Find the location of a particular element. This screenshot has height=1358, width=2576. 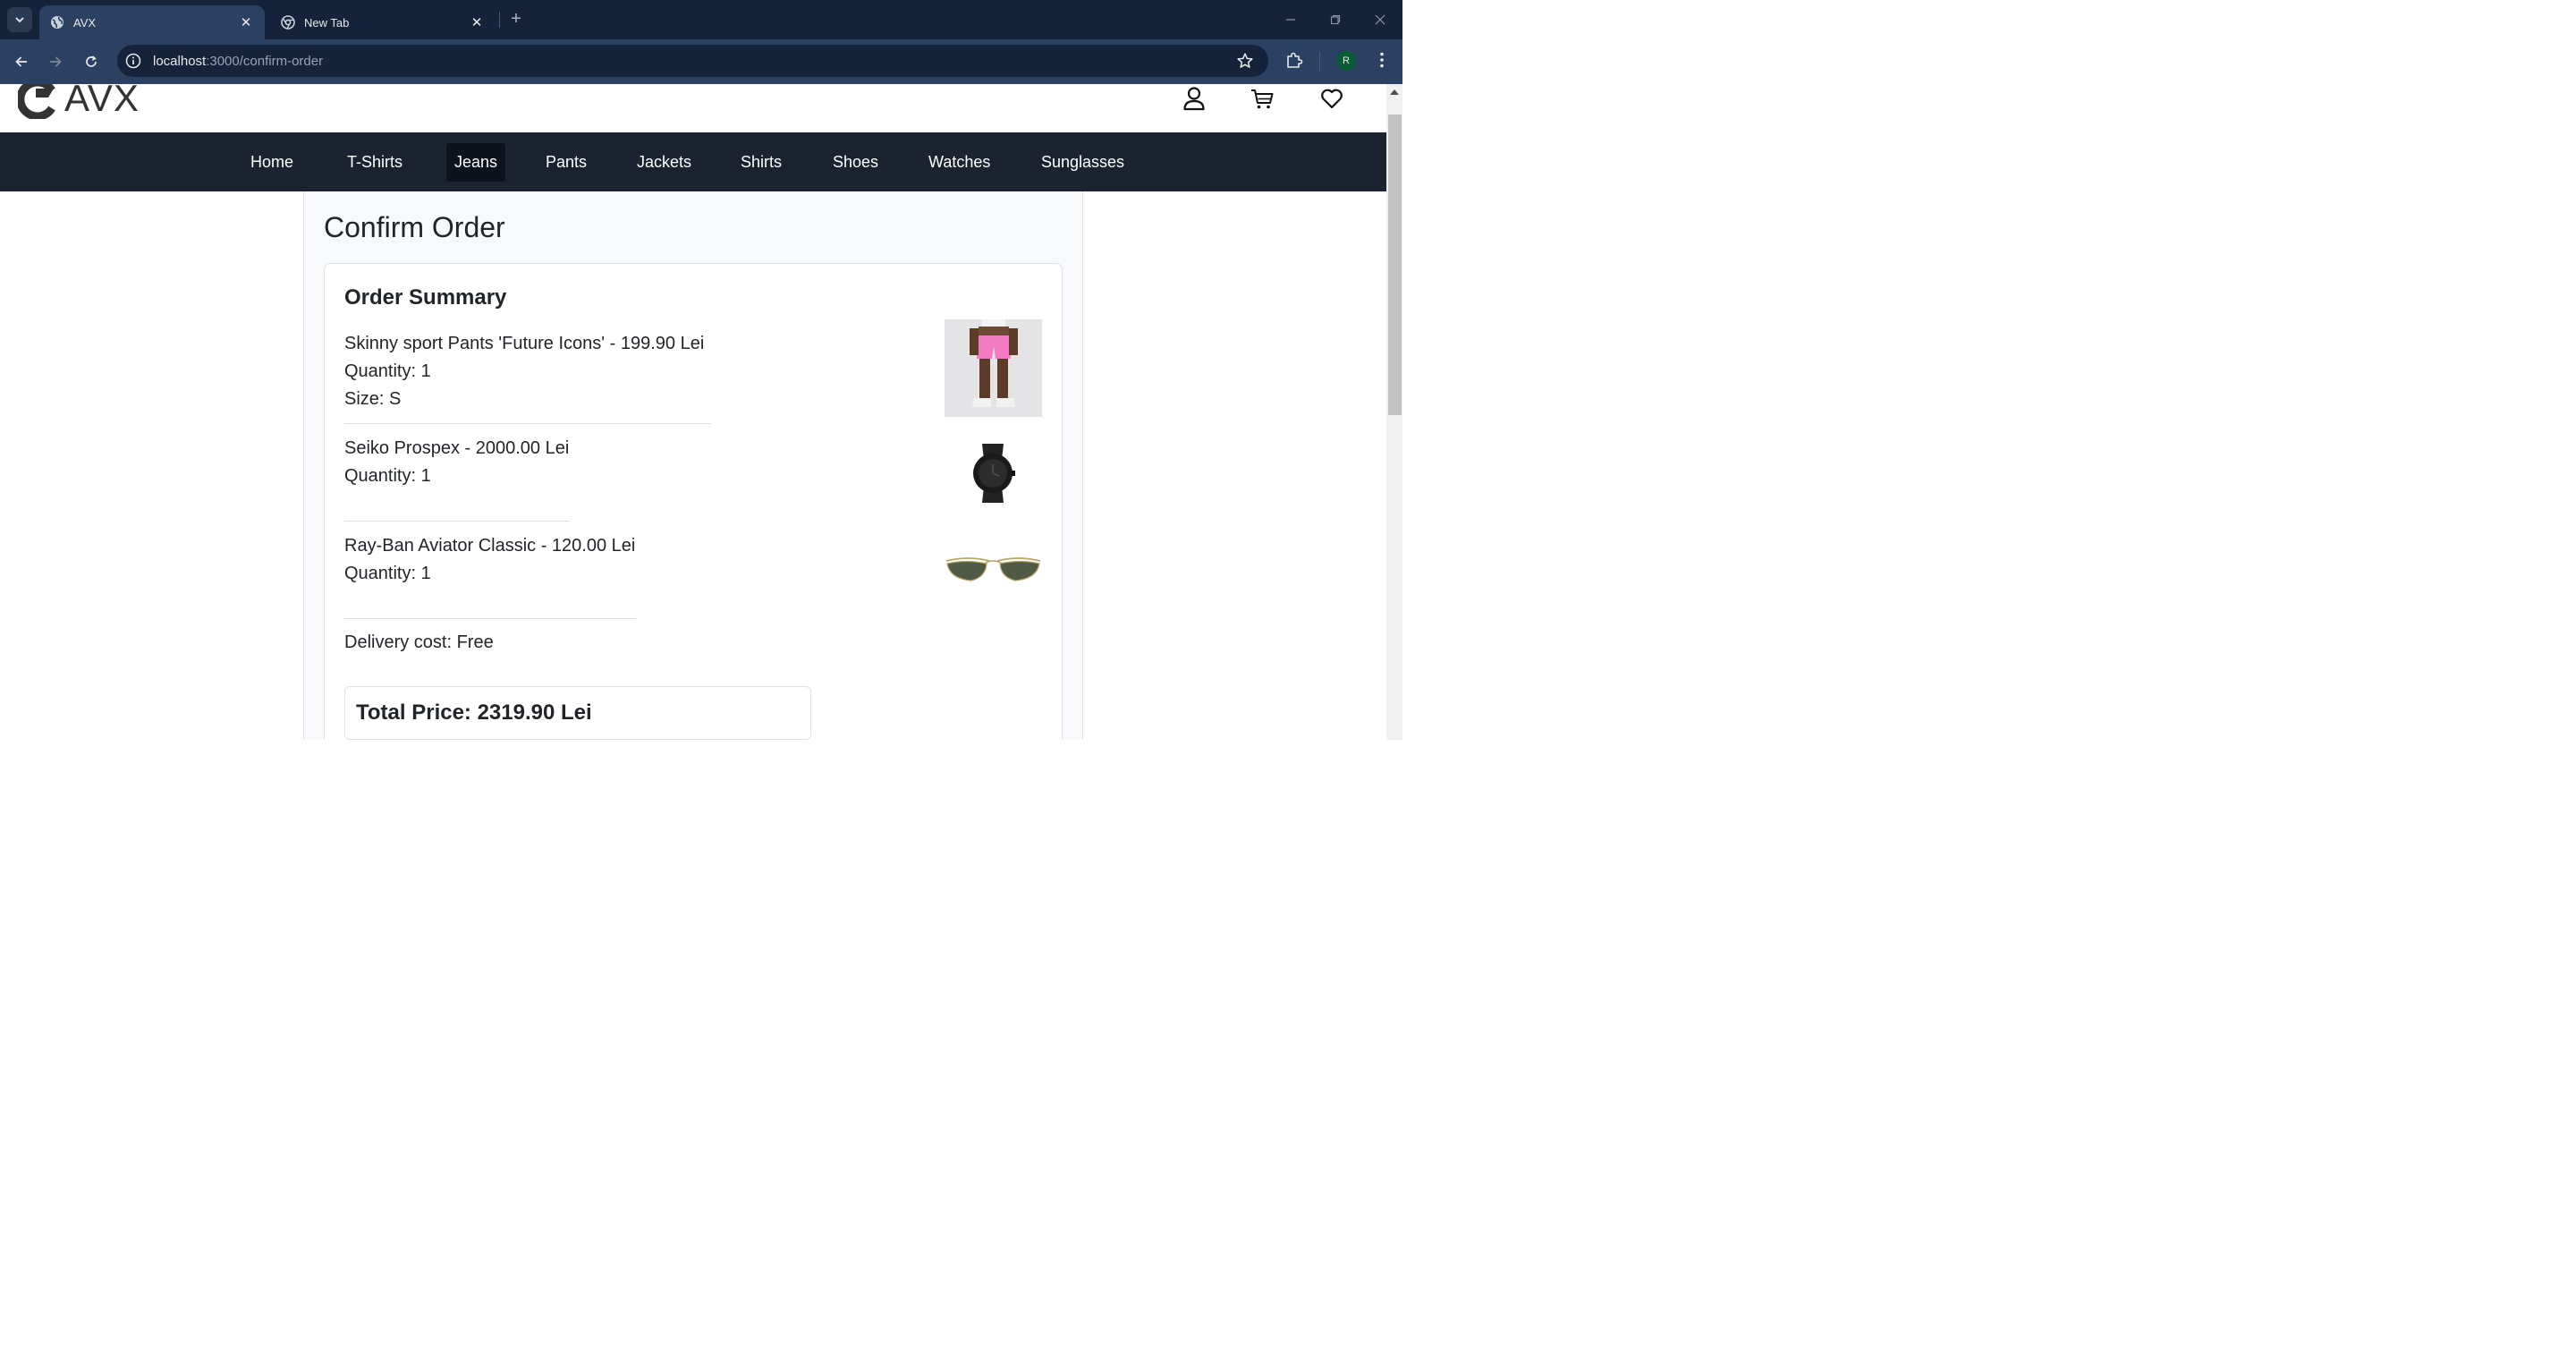

close-window-icon is located at coordinates (1380, 20).